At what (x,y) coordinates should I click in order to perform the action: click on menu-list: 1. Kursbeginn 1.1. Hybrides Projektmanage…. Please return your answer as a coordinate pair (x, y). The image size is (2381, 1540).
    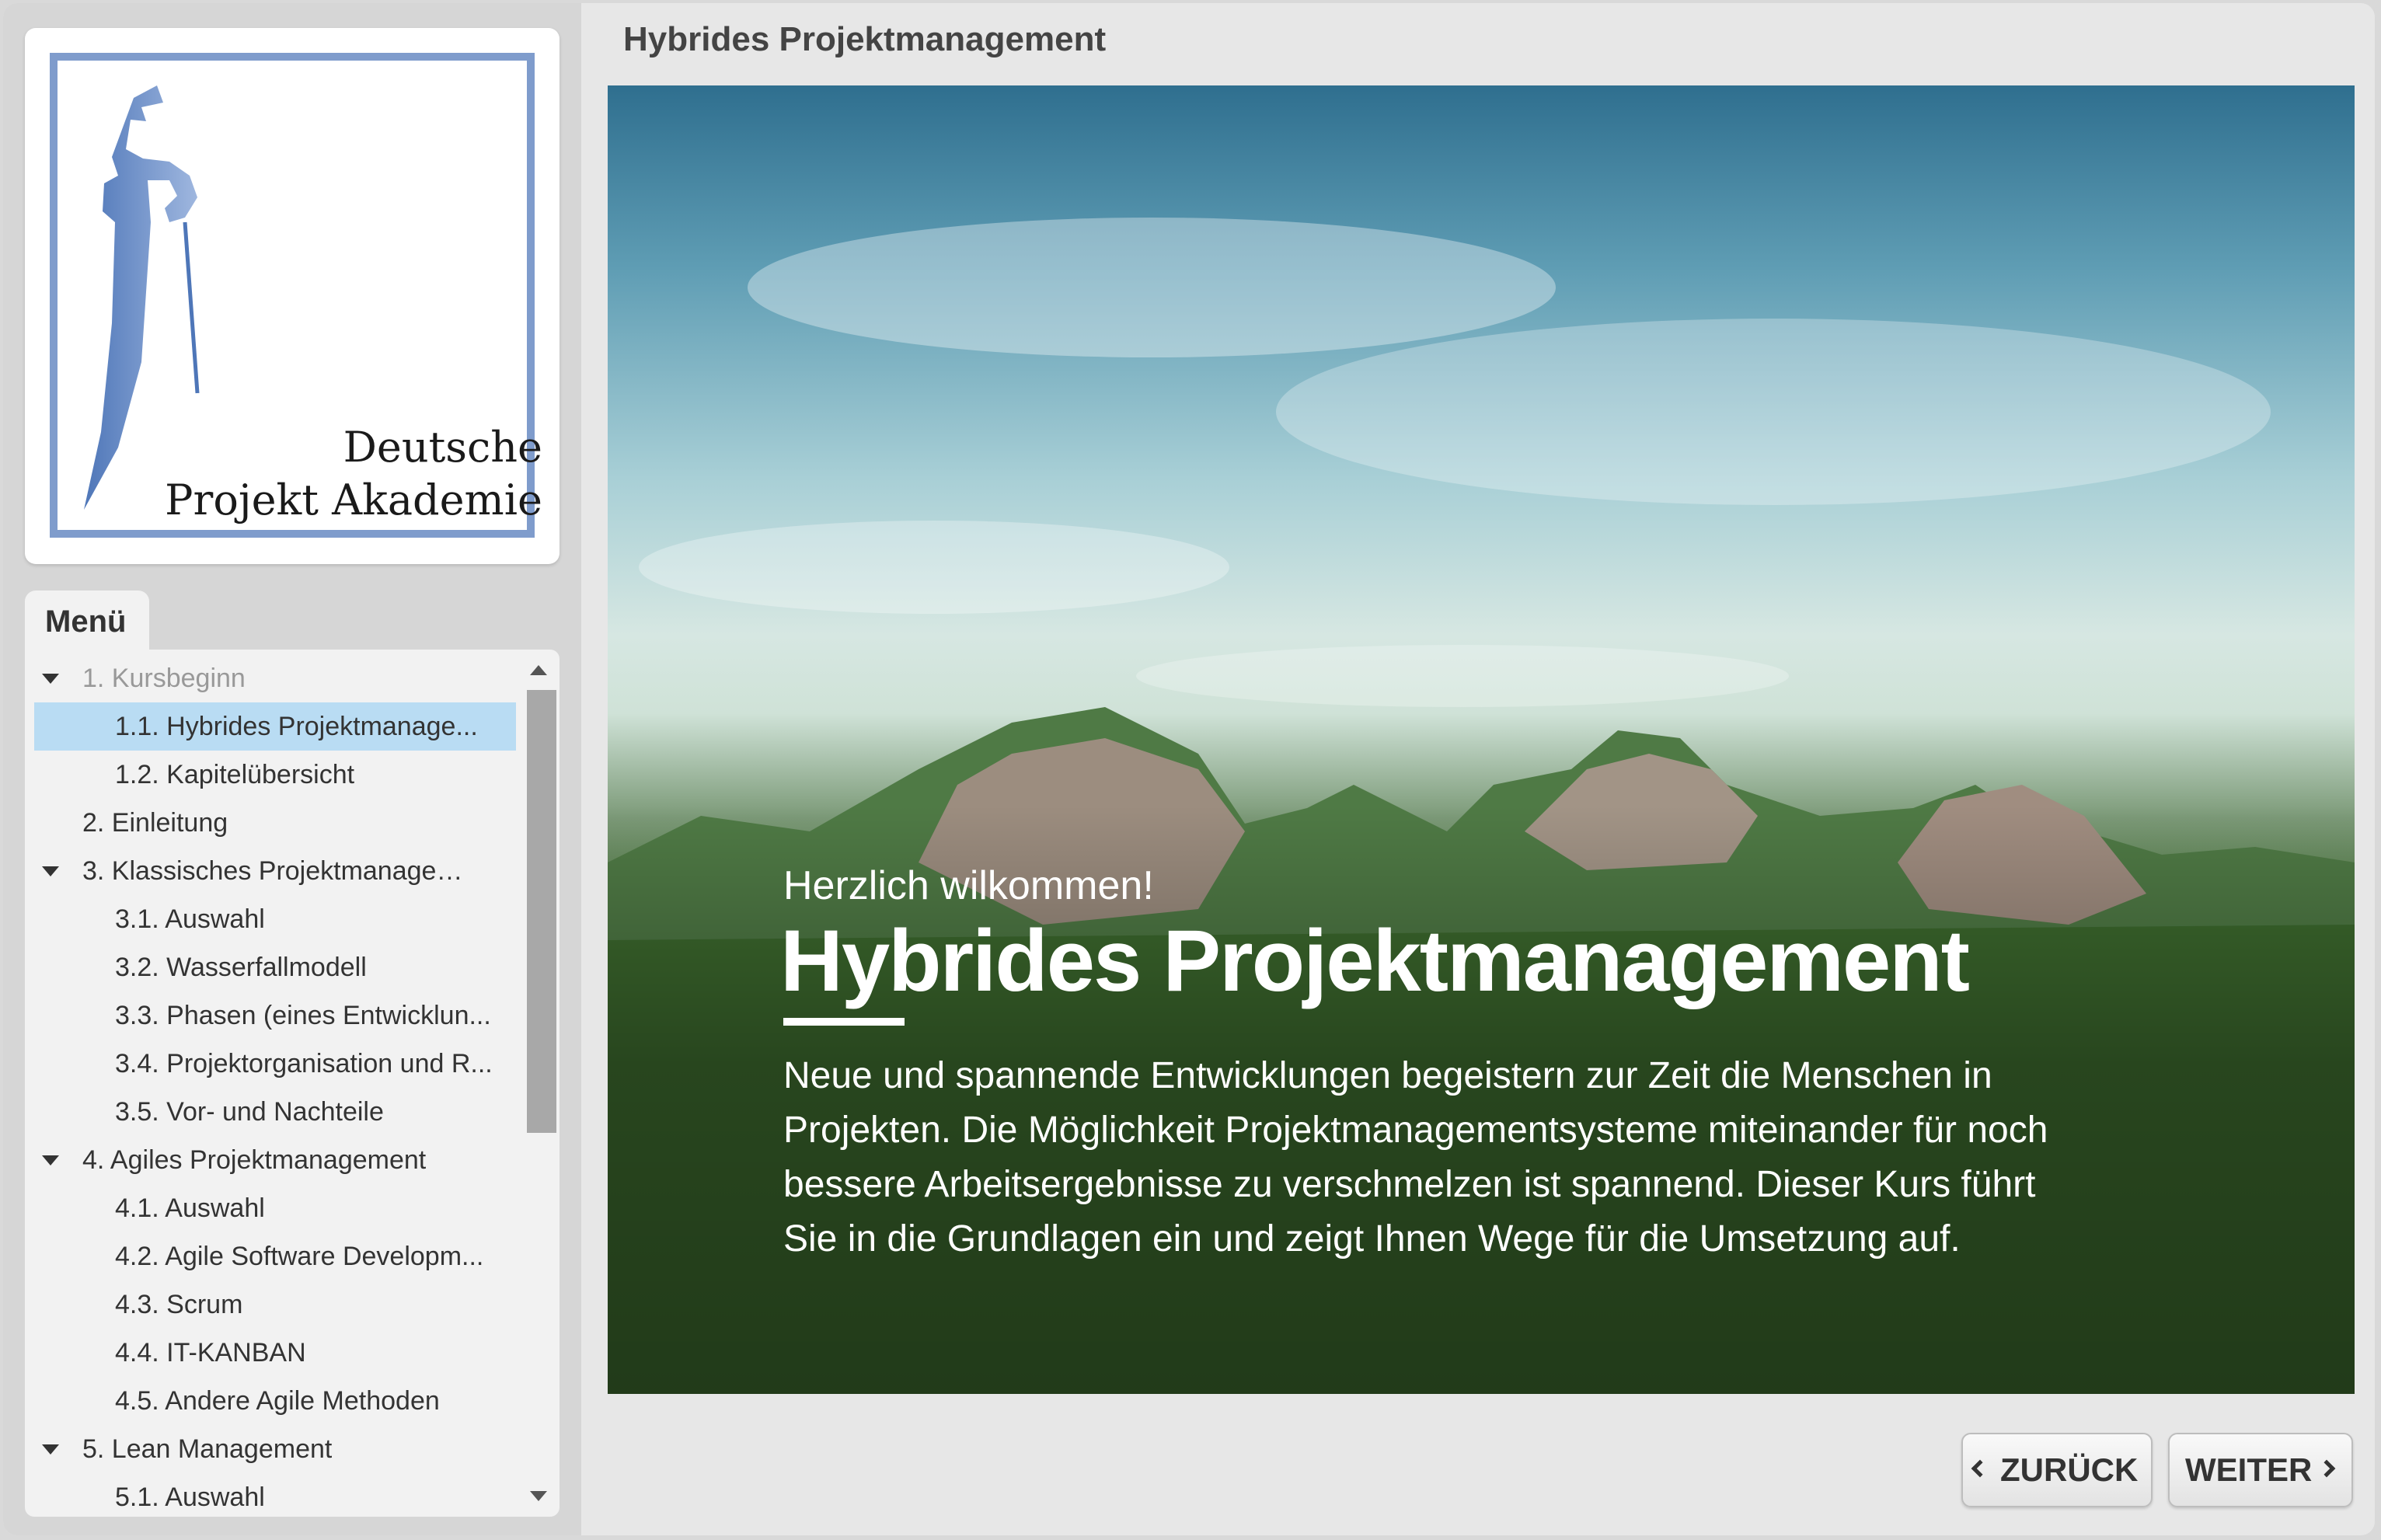
    Looking at the image, I should click on (275, 1085).